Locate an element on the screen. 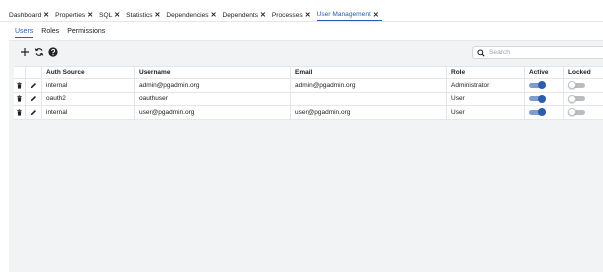 This screenshot has width=603, height=272. username-cell: oauthuser is located at coordinates (213, 98).